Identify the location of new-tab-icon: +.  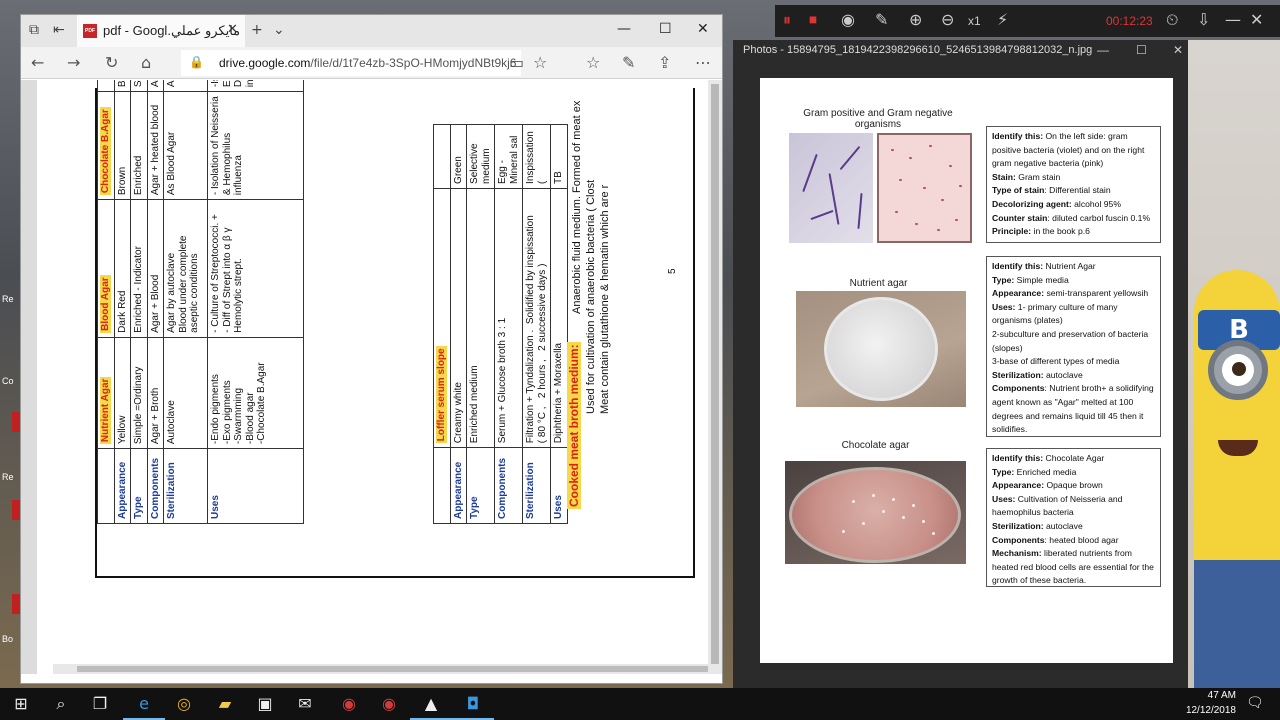
(257, 30).